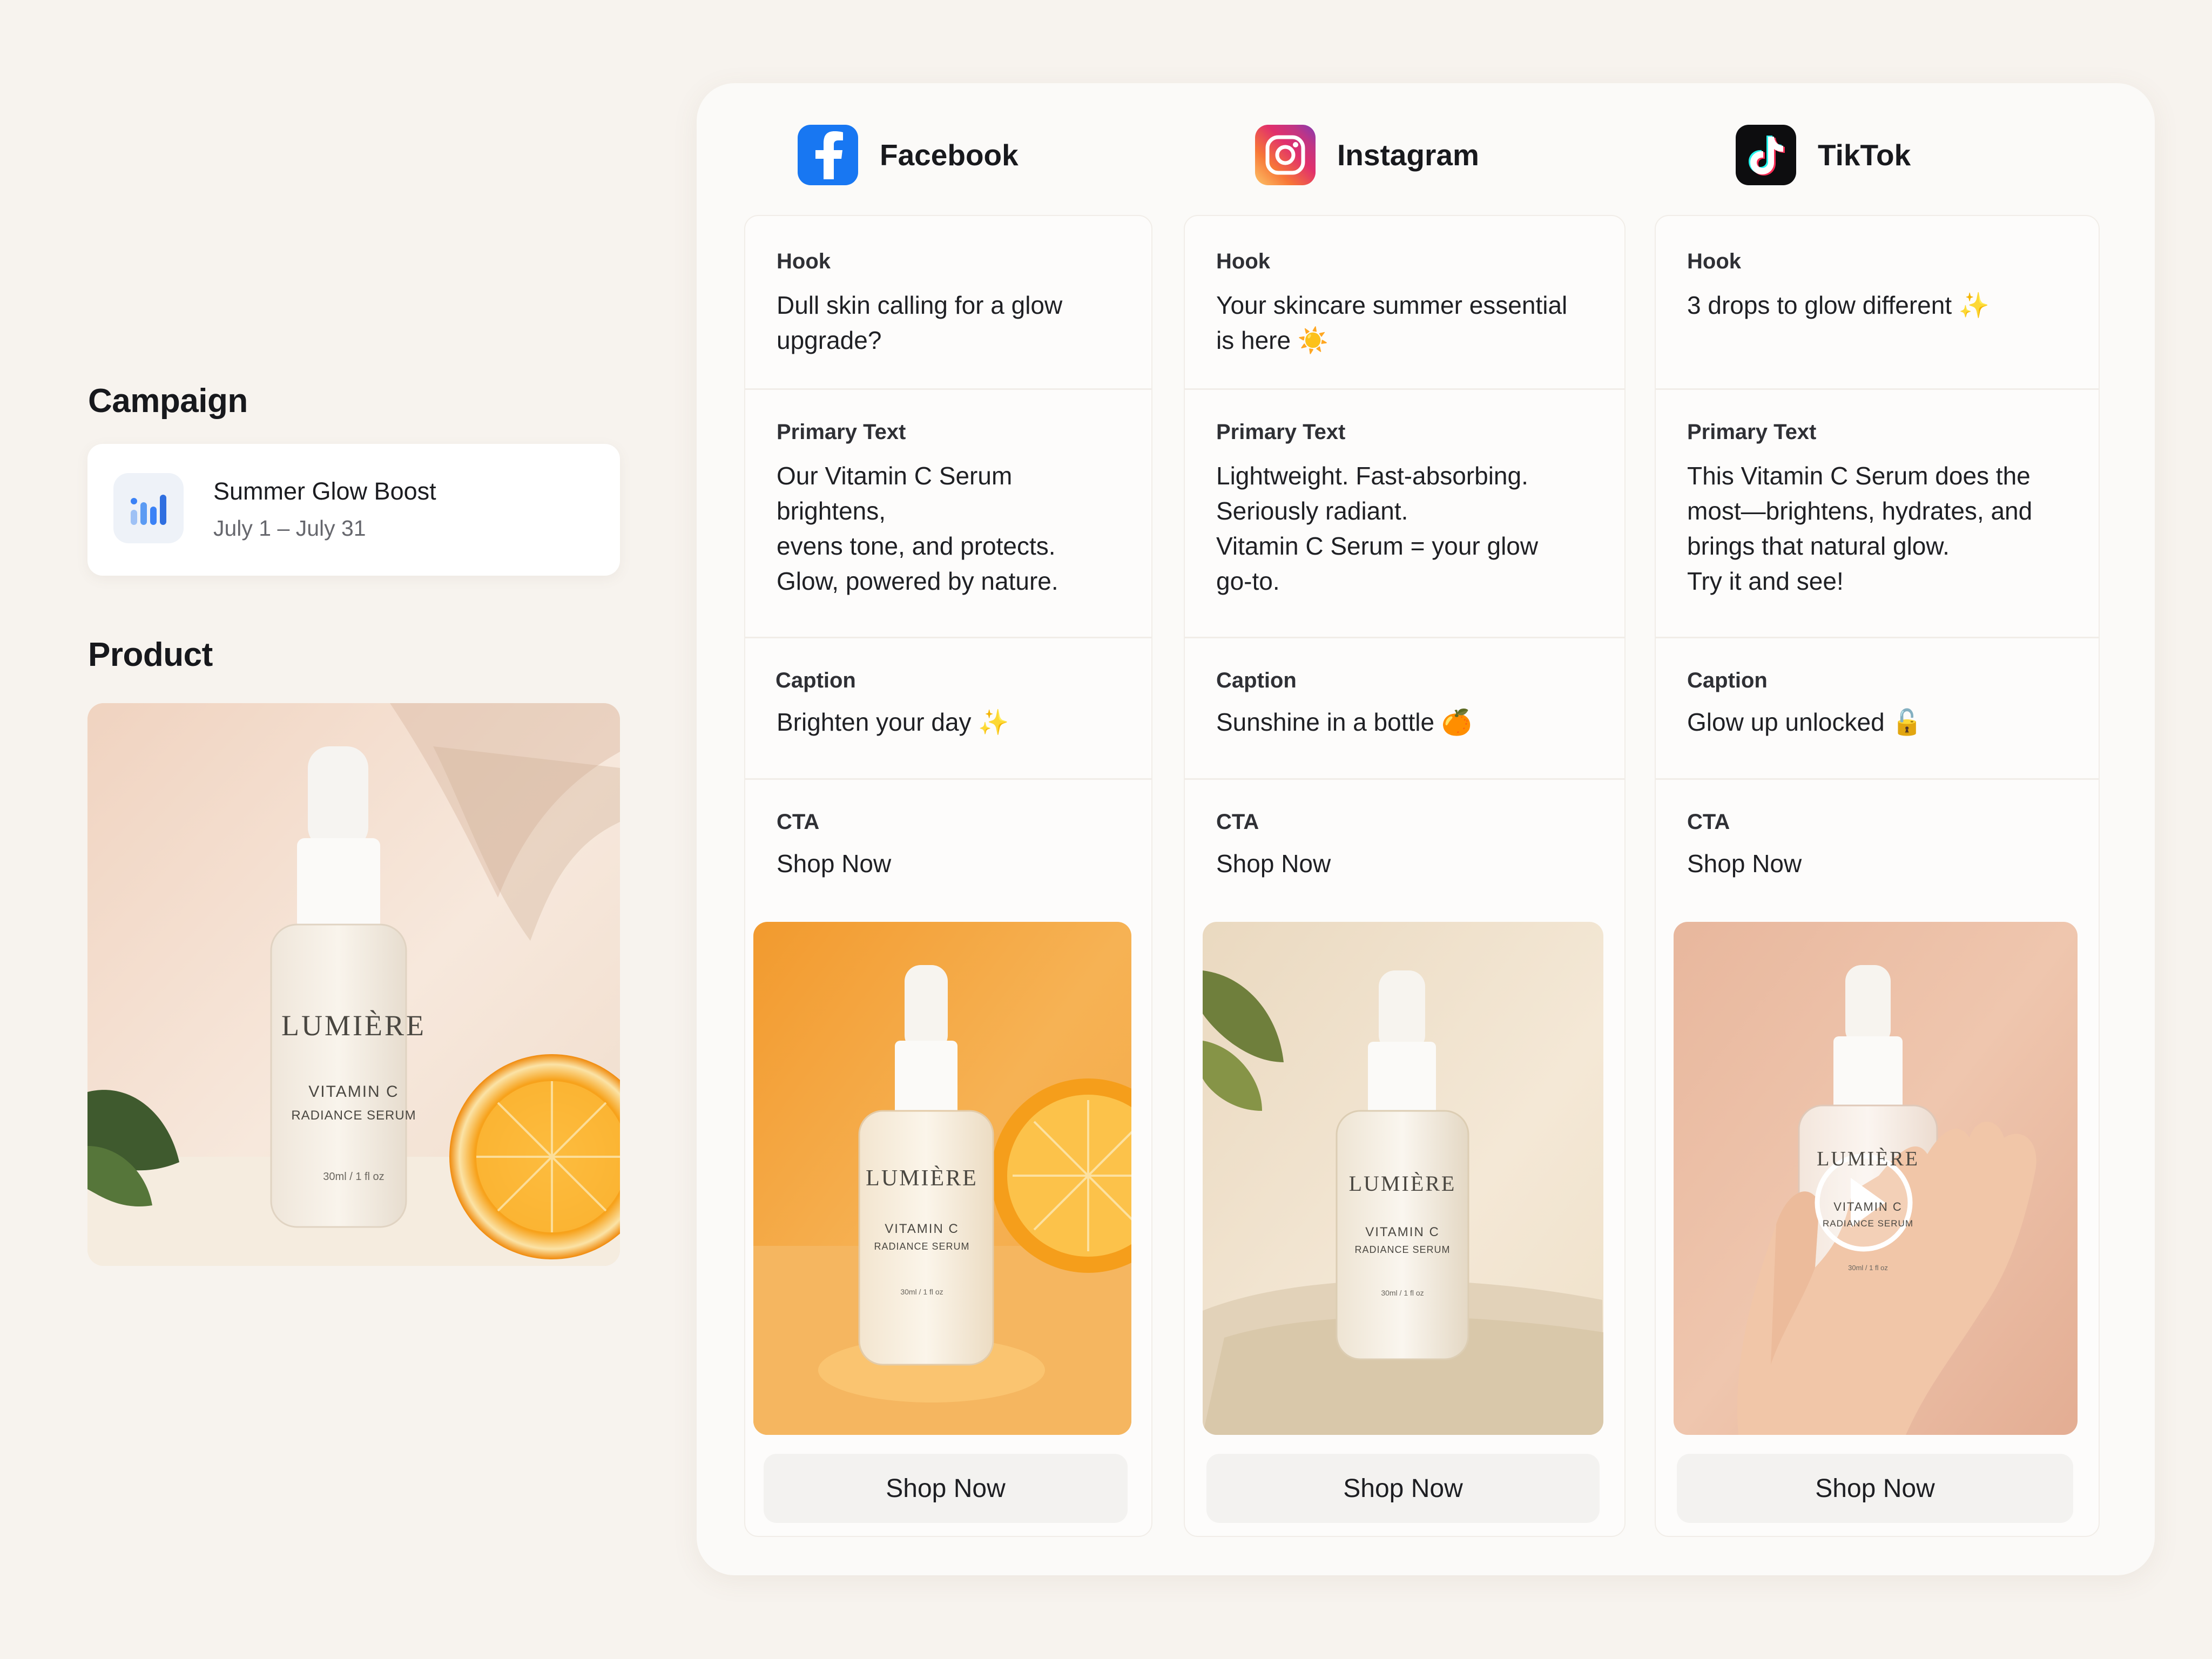 Image resolution: width=2212 pixels, height=1659 pixels. I want to click on tiktok-icon, so click(1766, 155).